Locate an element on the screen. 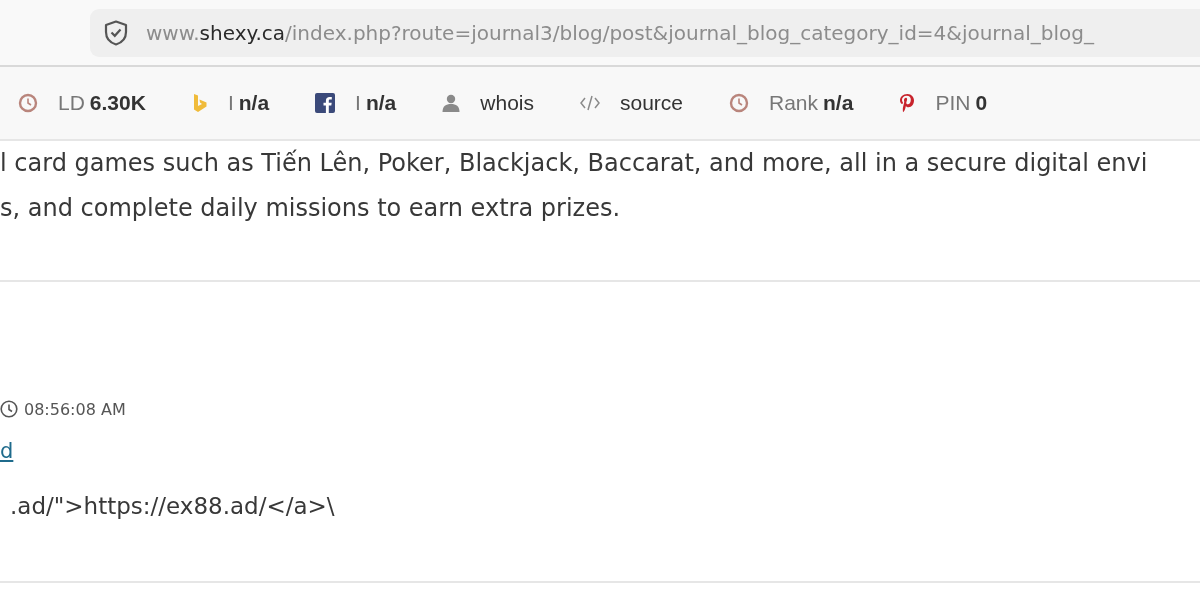 This screenshot has width=1200, height=600. url-text: www.shexy.ca/index.php?route=journal3/blog/post&journal_blog_category_id=4&journal_blog_ is located at coordinates (620, 32).